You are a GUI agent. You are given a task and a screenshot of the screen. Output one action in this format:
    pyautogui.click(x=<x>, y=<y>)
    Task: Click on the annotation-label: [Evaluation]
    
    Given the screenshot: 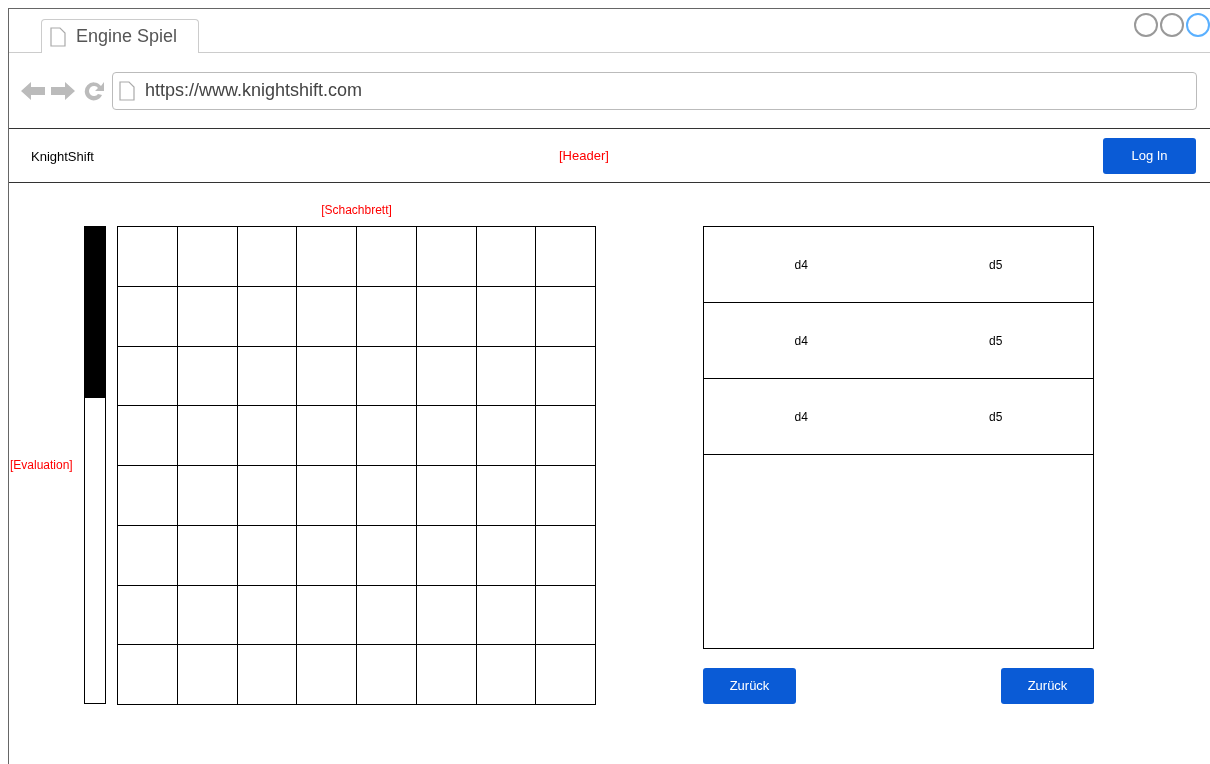 What is the action you would take?
    pyautogui.click(x=41, y=465)
    